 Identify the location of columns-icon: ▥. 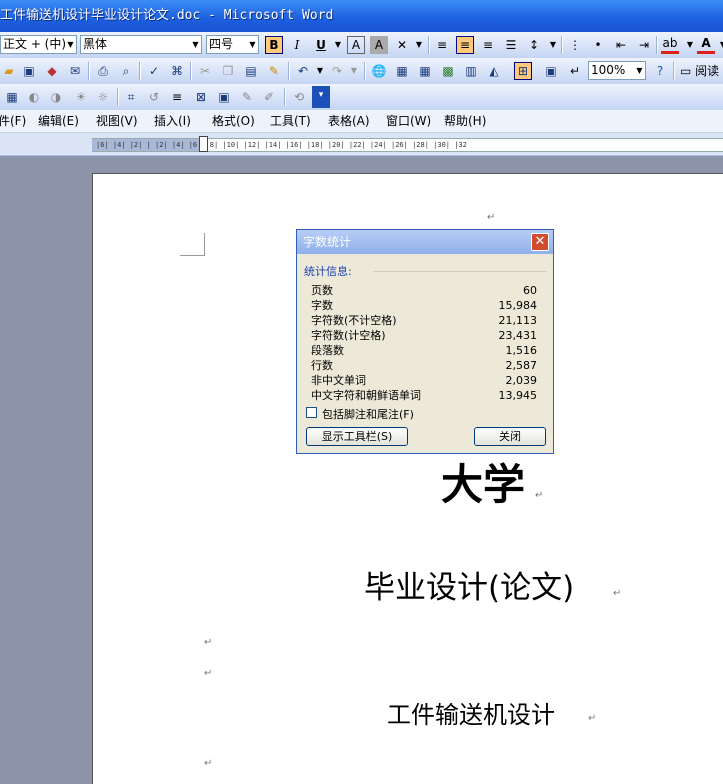
(471, 71).